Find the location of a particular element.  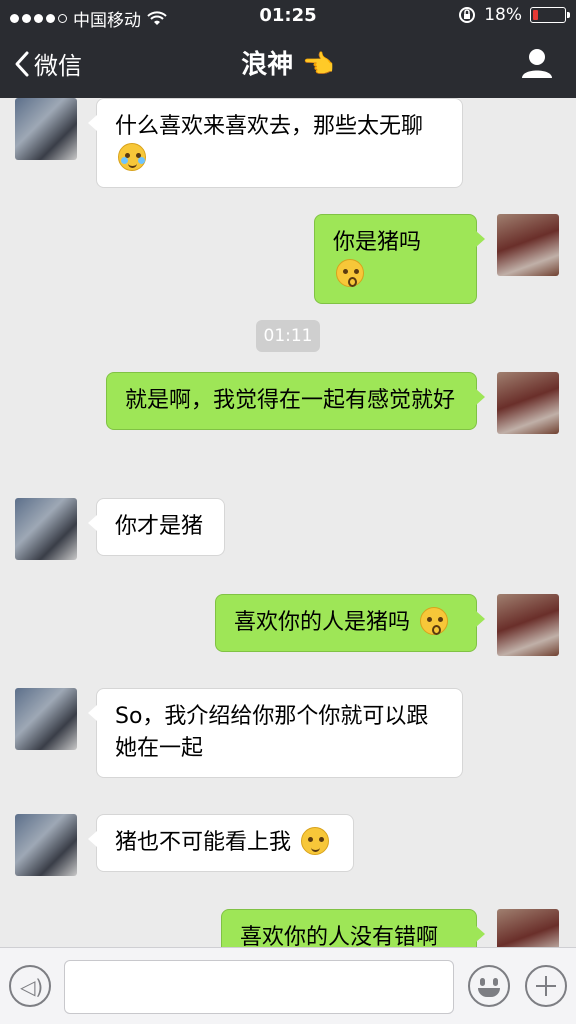

message-input is located at coordinates (259, 987).